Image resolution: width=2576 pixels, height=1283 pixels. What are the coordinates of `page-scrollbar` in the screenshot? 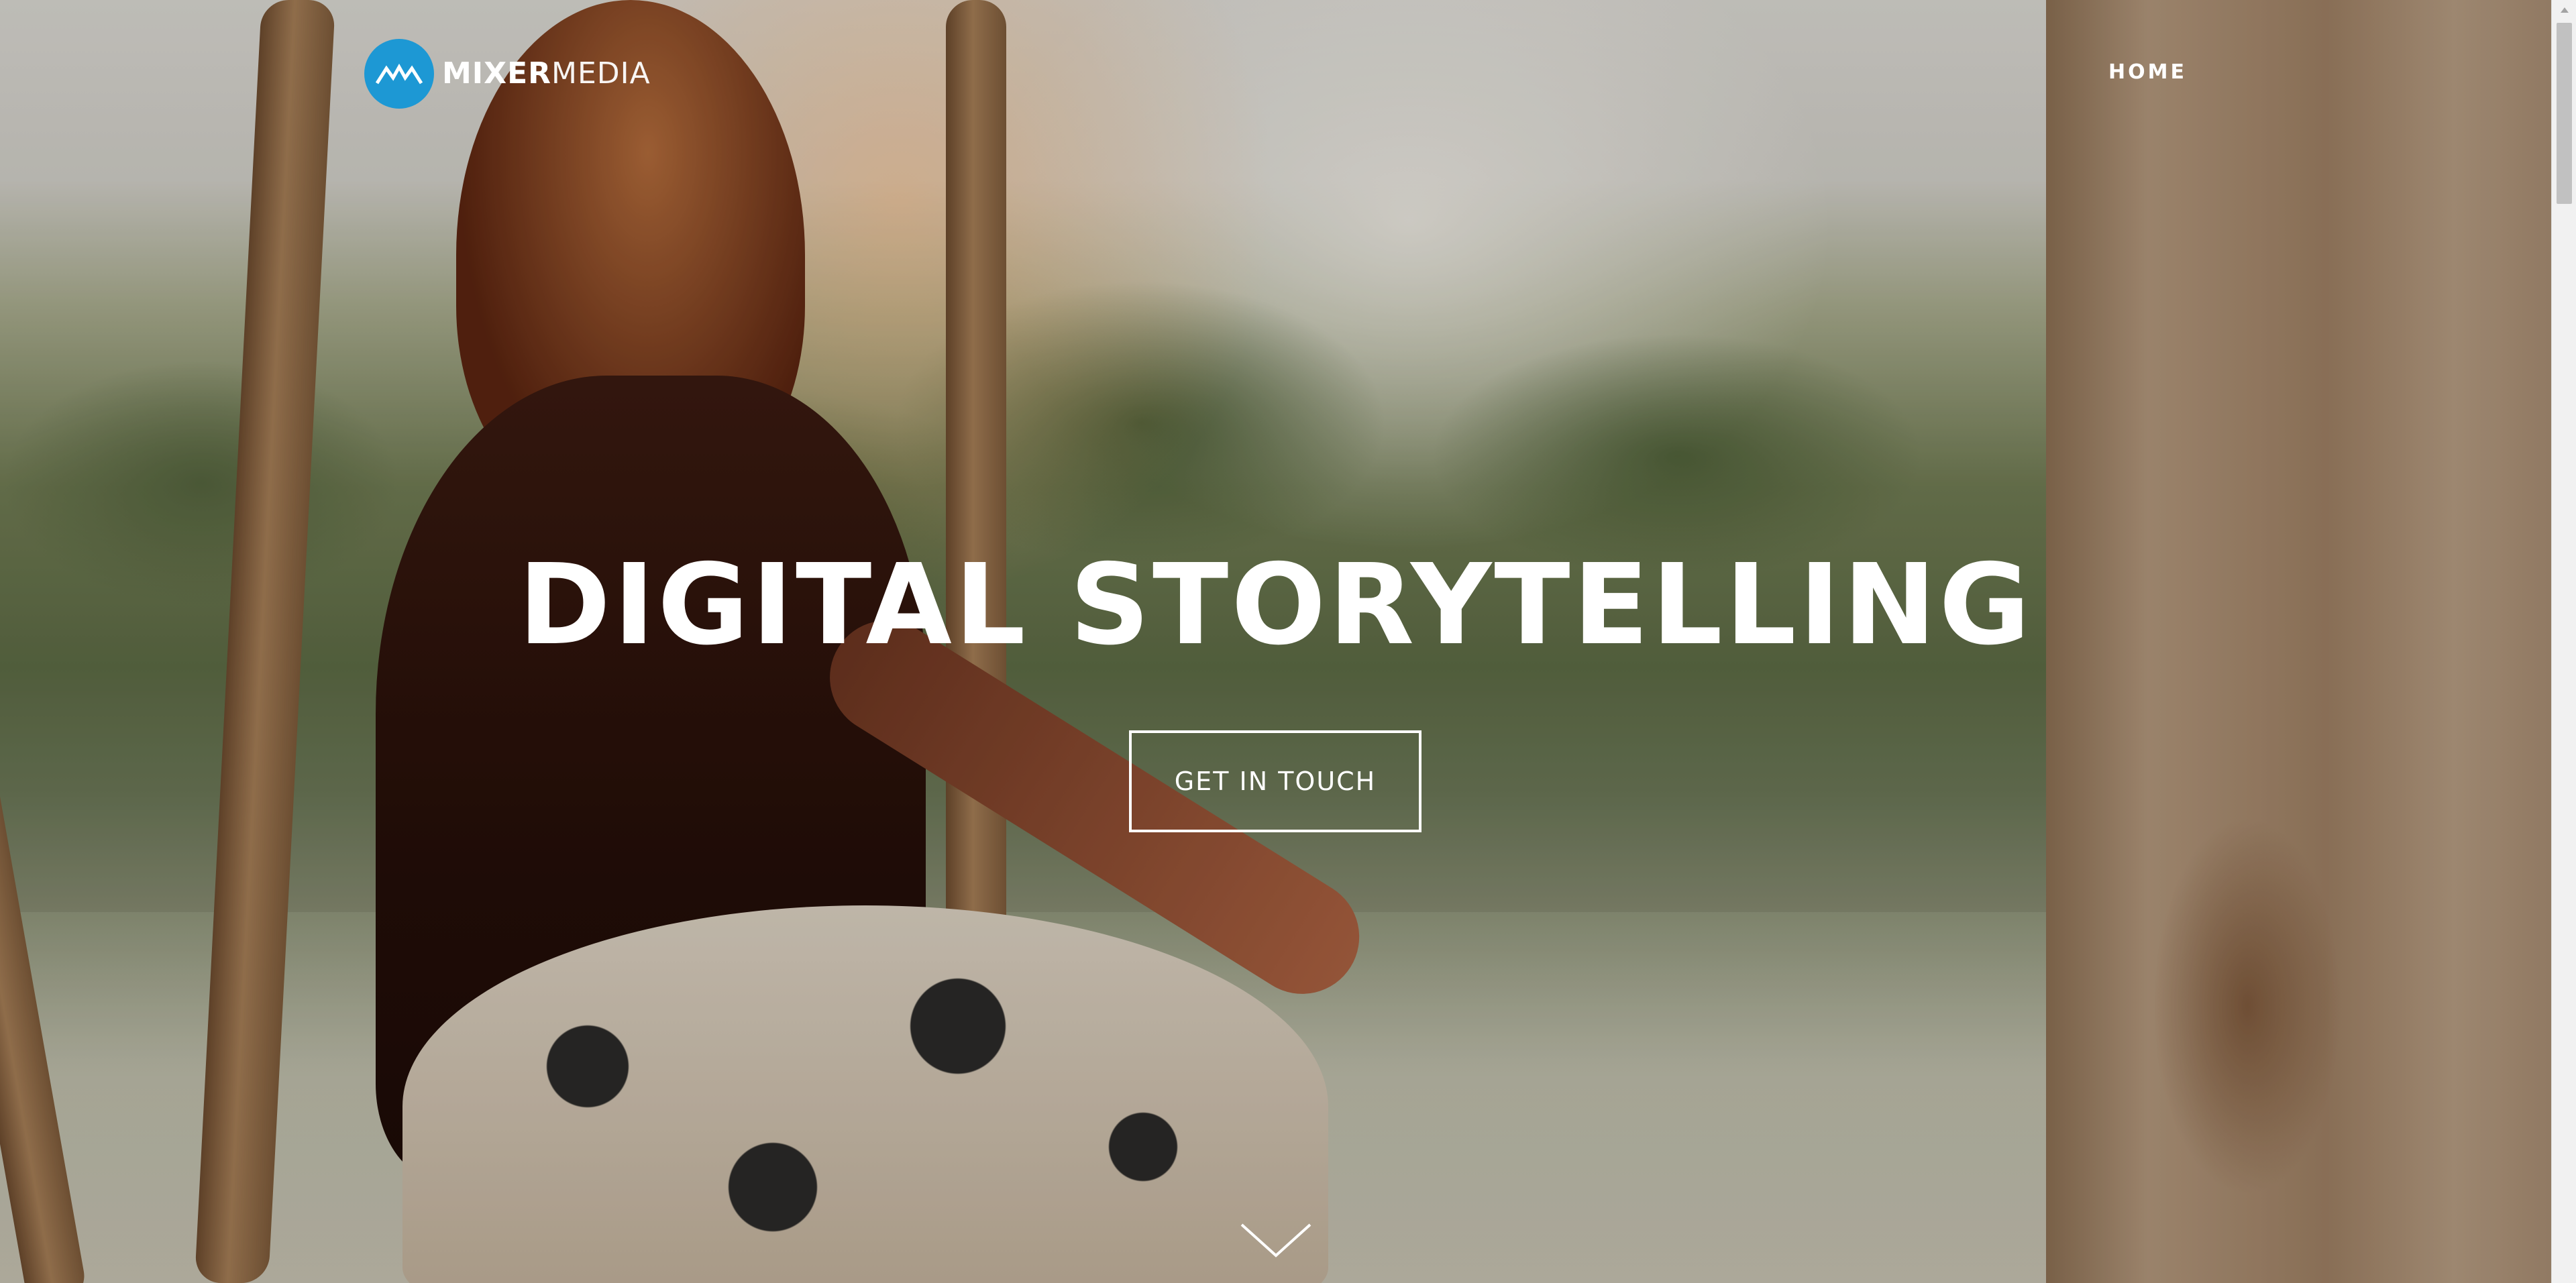 It's located at (2563, 641).